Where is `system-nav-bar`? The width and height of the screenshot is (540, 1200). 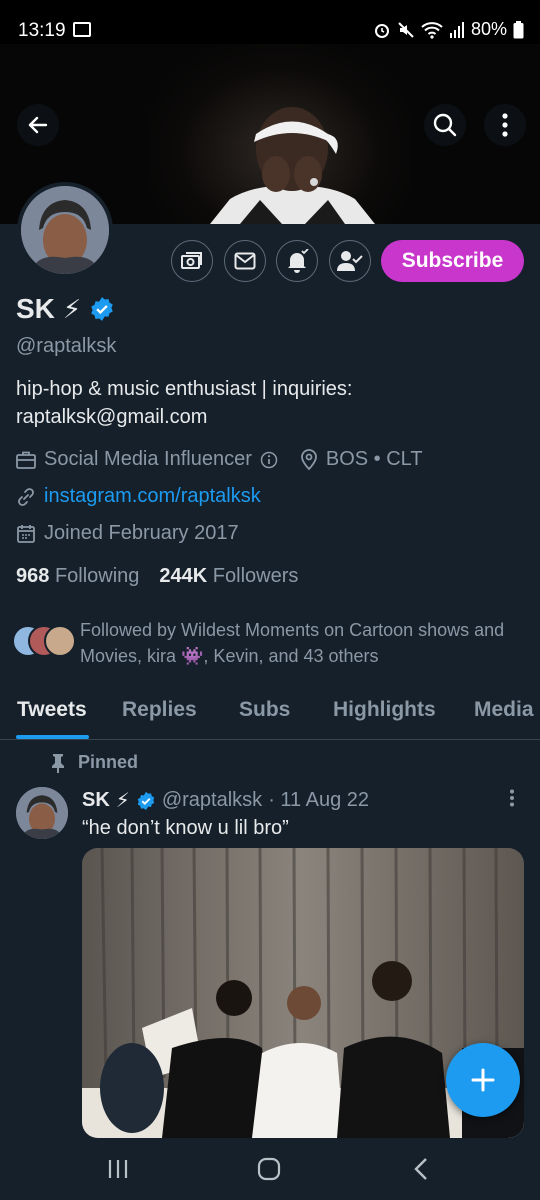
system-nav-bar is located at coordinates (270, 1169).